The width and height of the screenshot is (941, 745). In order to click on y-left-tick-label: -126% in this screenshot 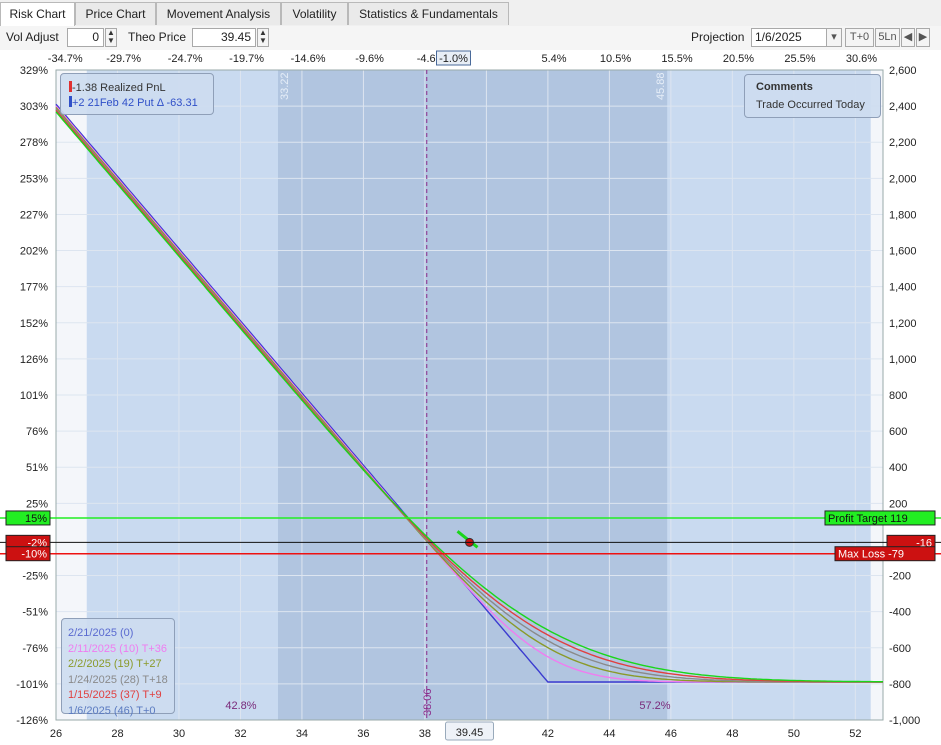, I will do `click(32, 721)`.